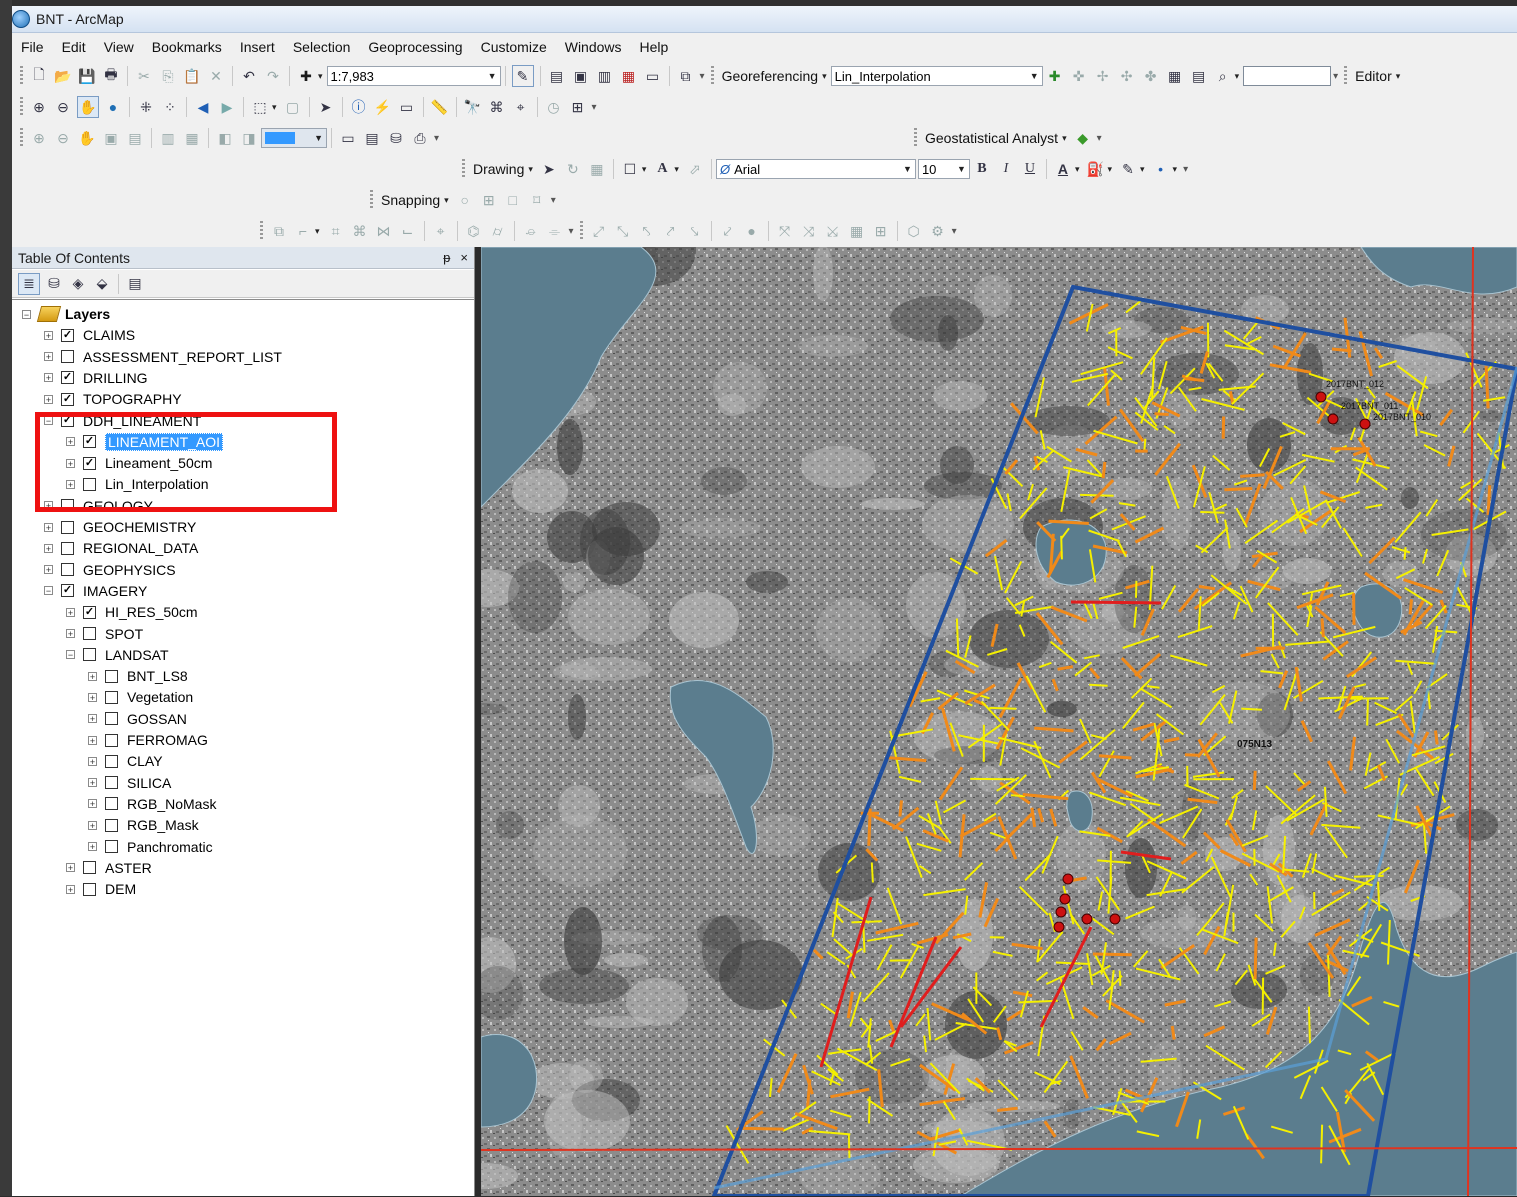  Describe the element at coordinates (39, 107) in the screenshot. I see `zoom-in-icon: ⊕` at that location.